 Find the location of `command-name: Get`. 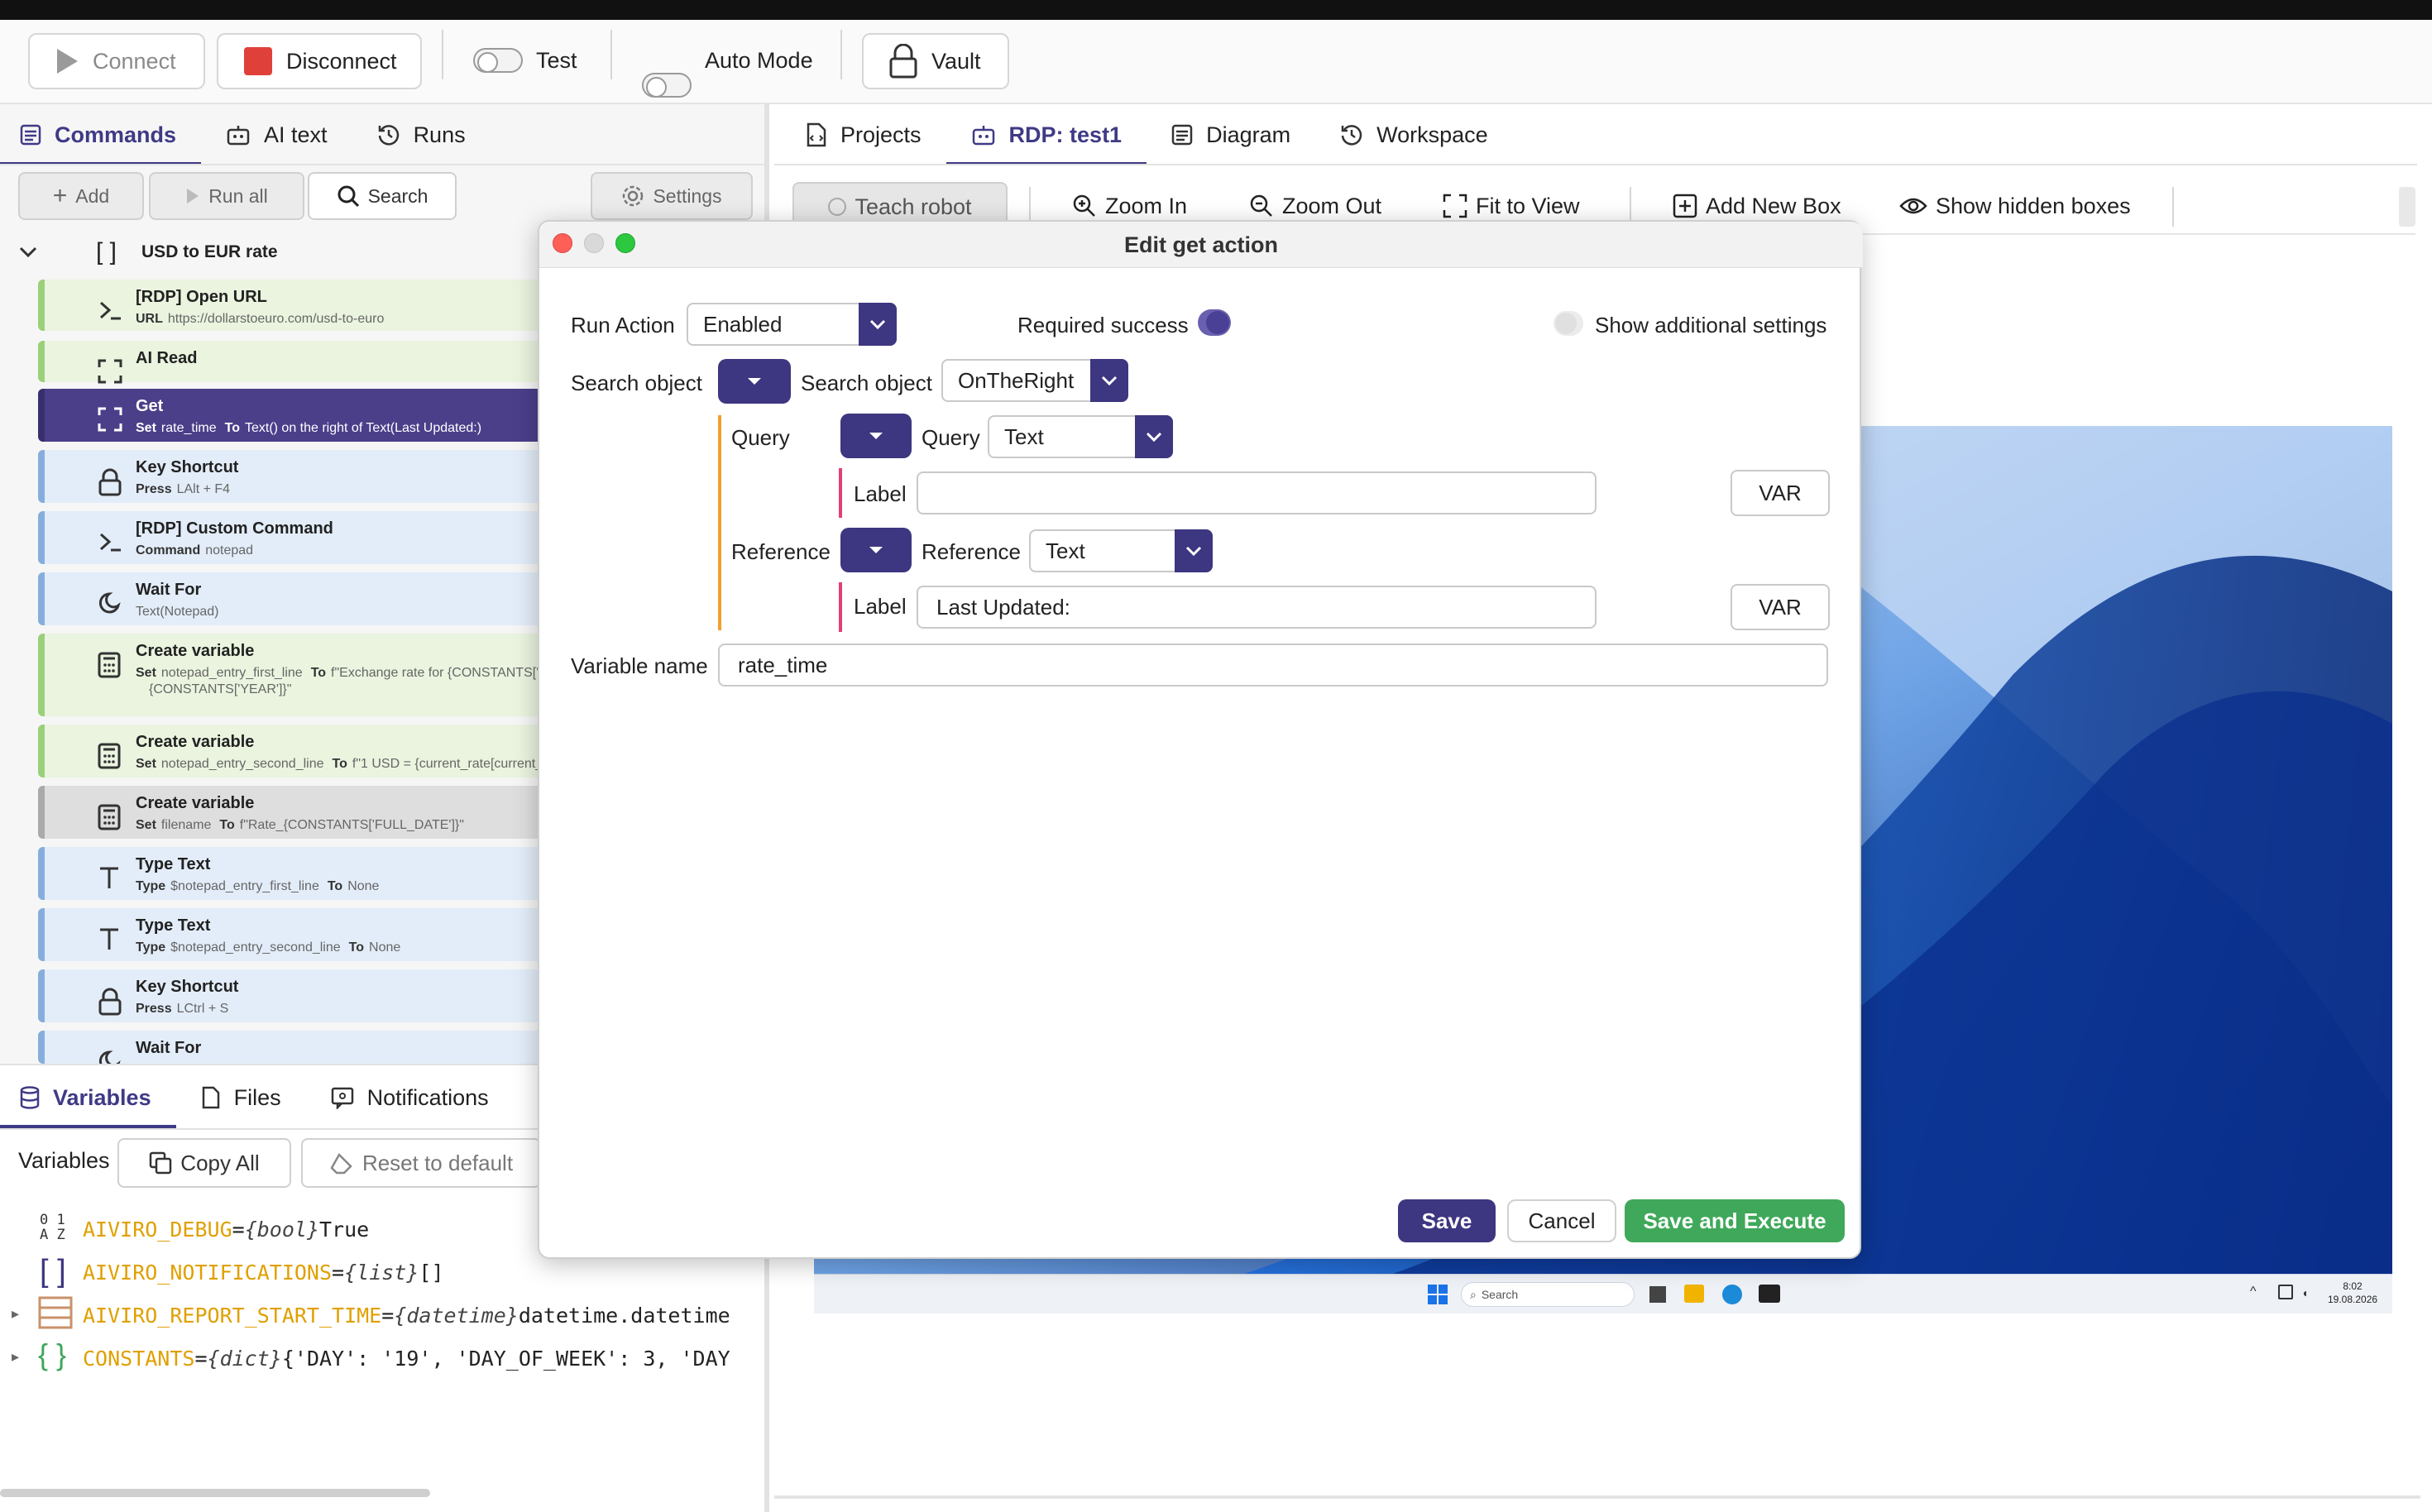

command-name: Get is located at coordinates (150, 406).